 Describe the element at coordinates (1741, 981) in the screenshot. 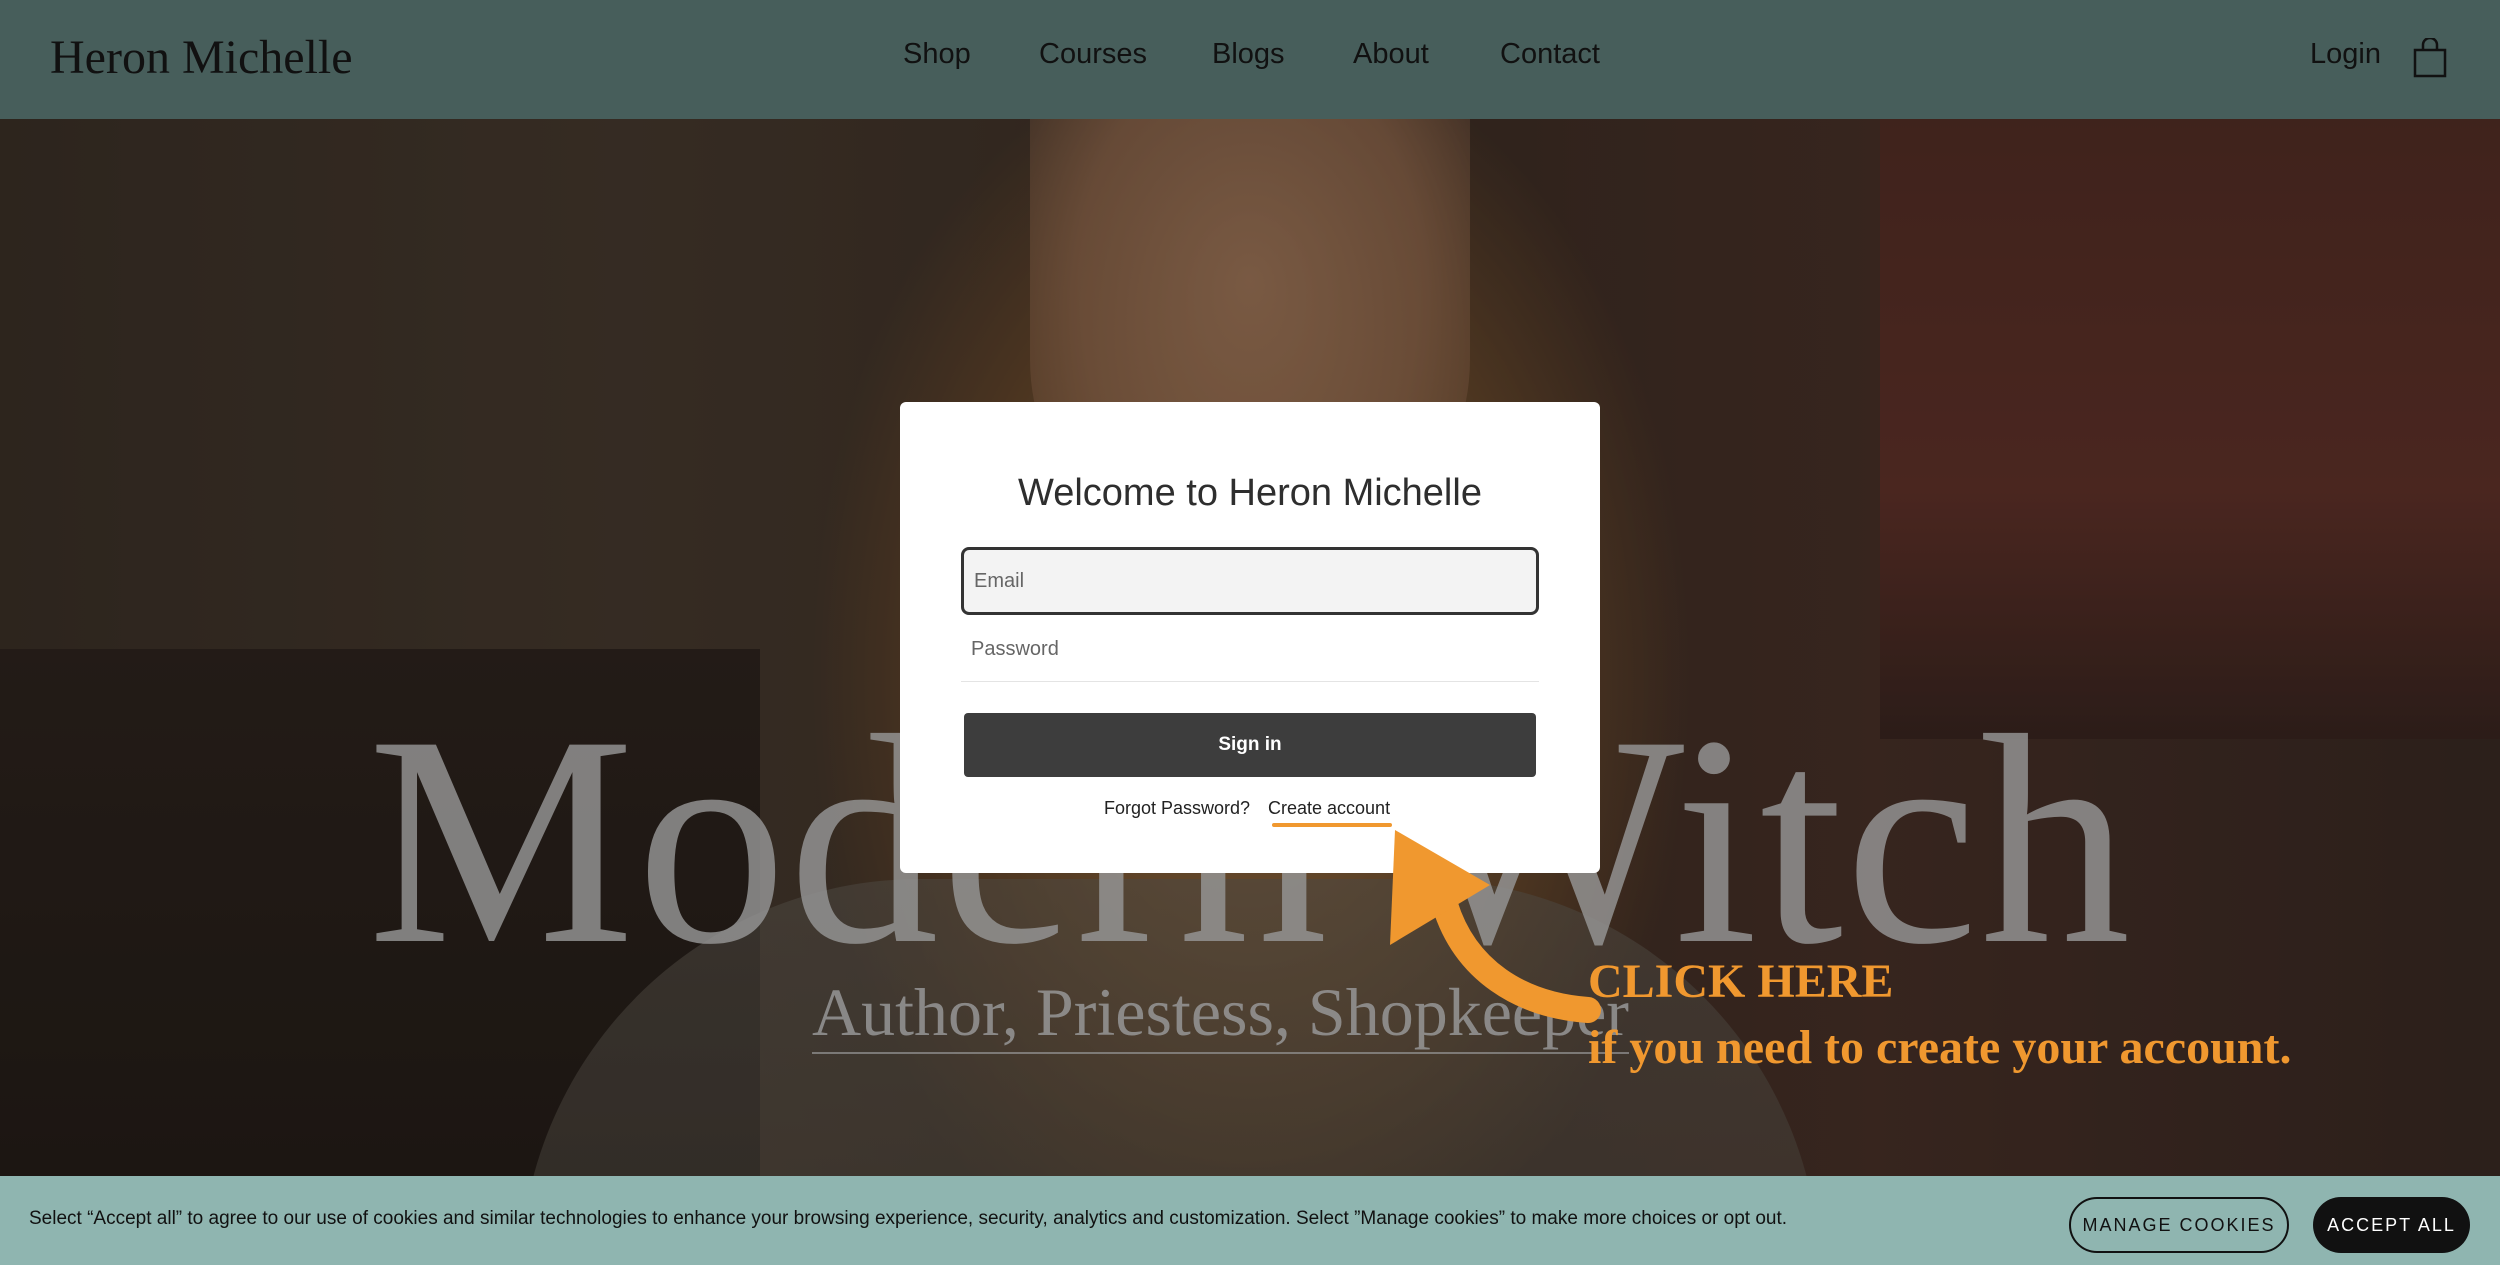

I see `annotation-heading: CLICK HERE` at that location.